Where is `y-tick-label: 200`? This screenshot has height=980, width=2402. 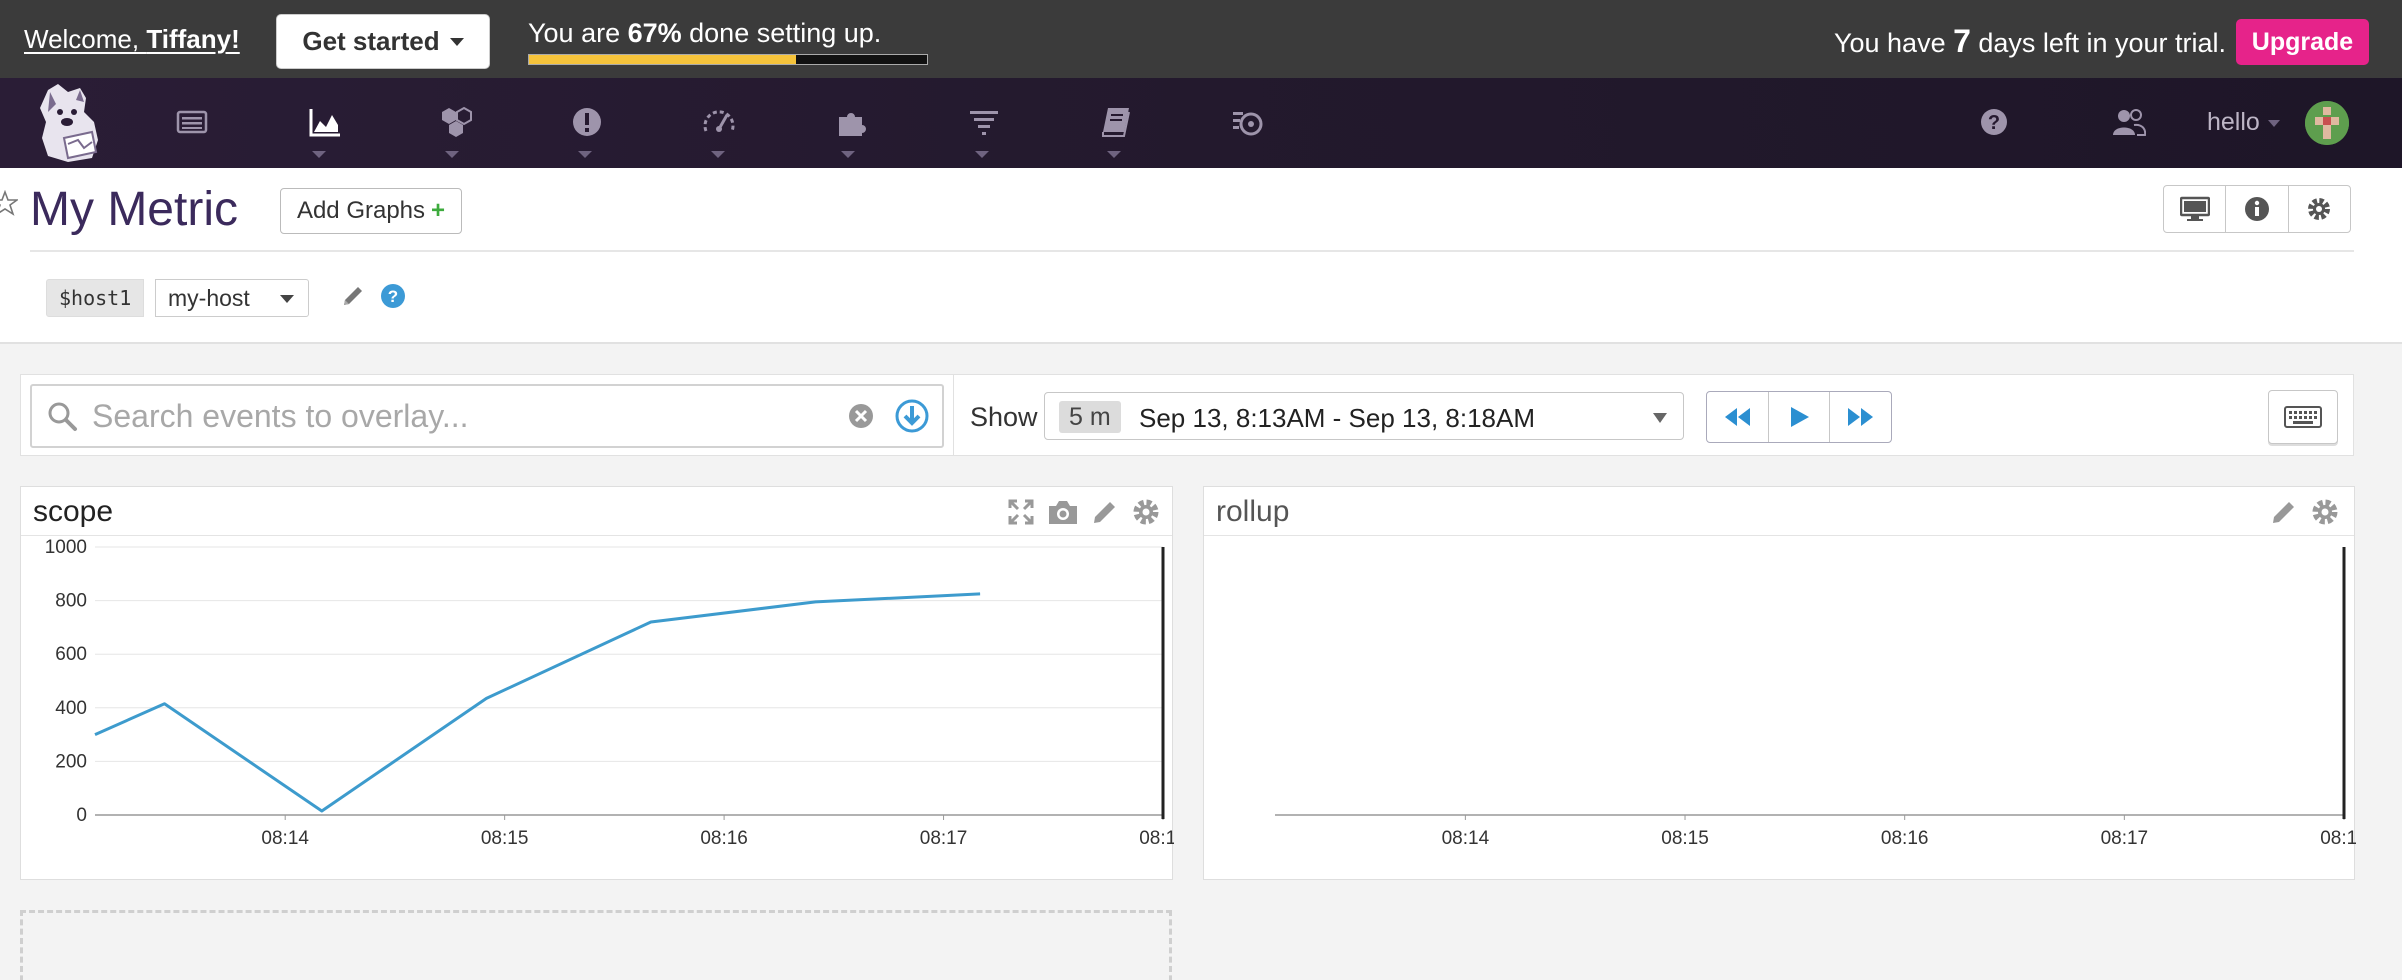
y-tick-label: 200 is located at coordinates (71, 761).